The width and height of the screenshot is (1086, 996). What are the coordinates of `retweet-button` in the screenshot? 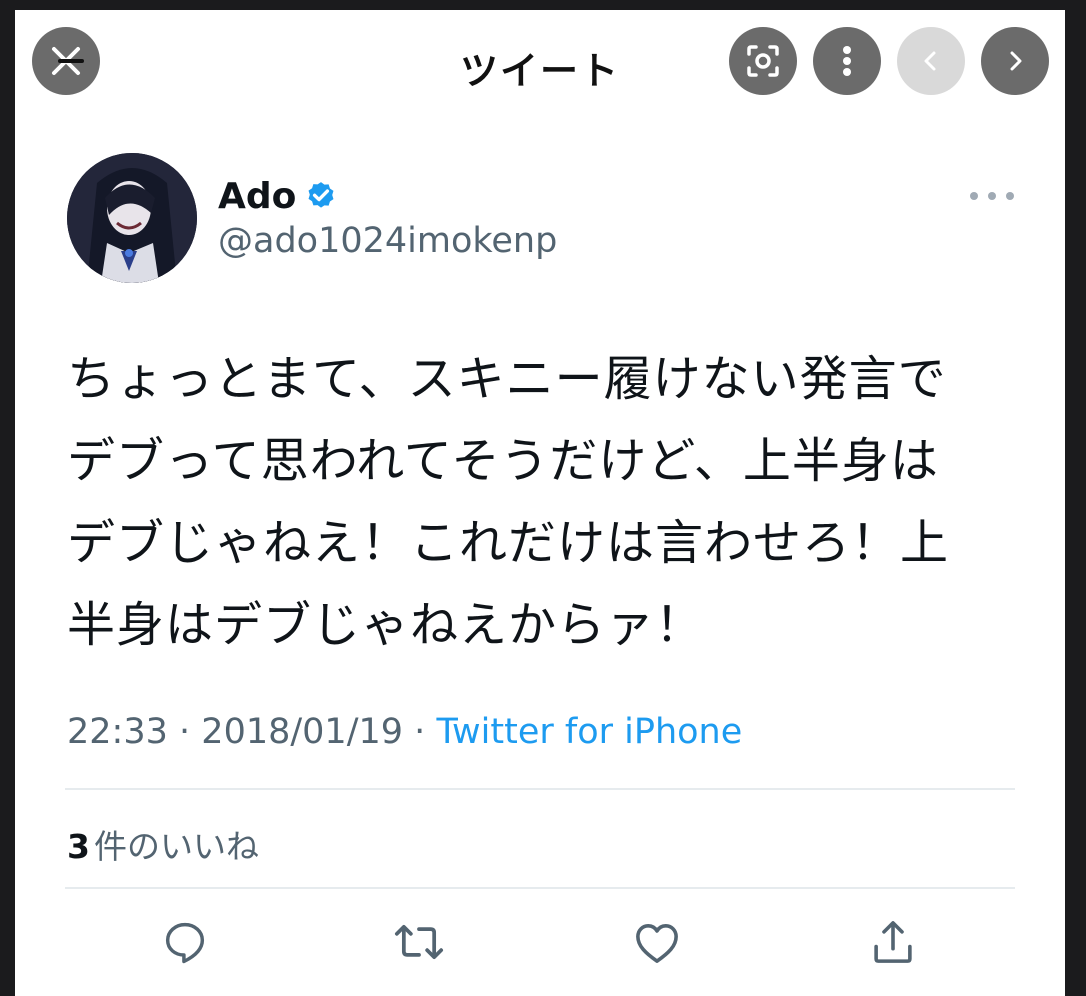 It's located at (419, 942).